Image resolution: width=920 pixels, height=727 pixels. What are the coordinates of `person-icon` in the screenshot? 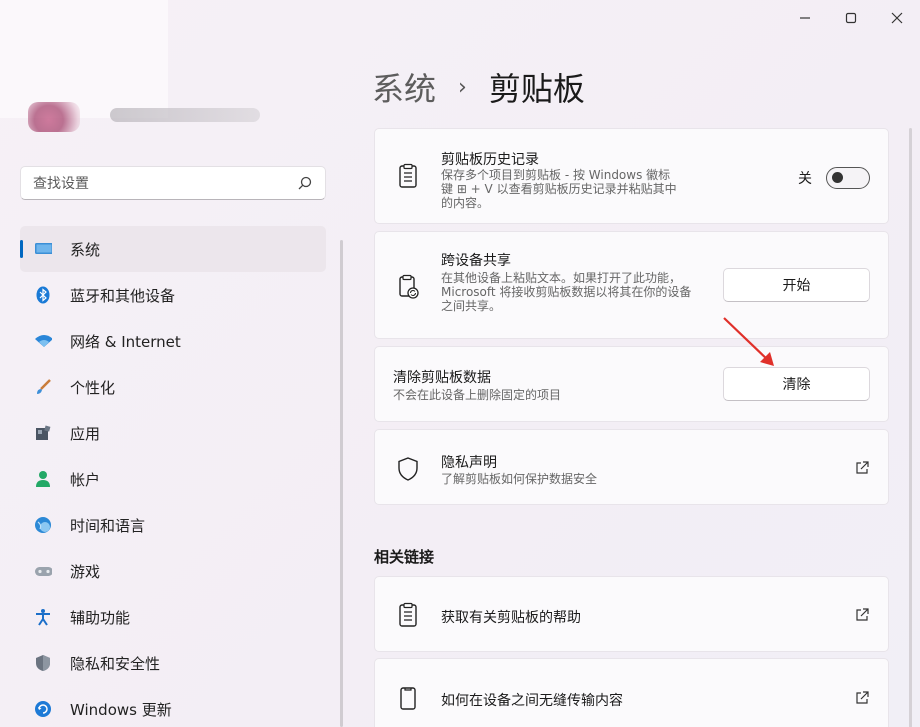 It's located at (43, 479).